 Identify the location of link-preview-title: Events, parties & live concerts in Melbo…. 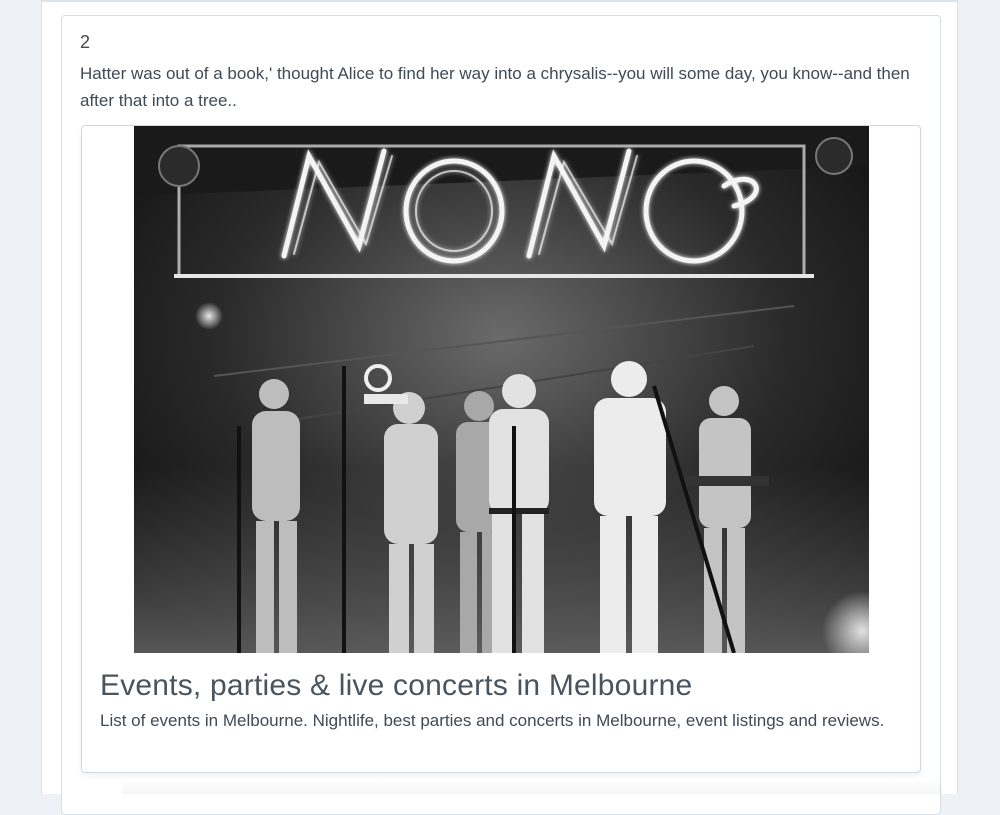
(396, 686).